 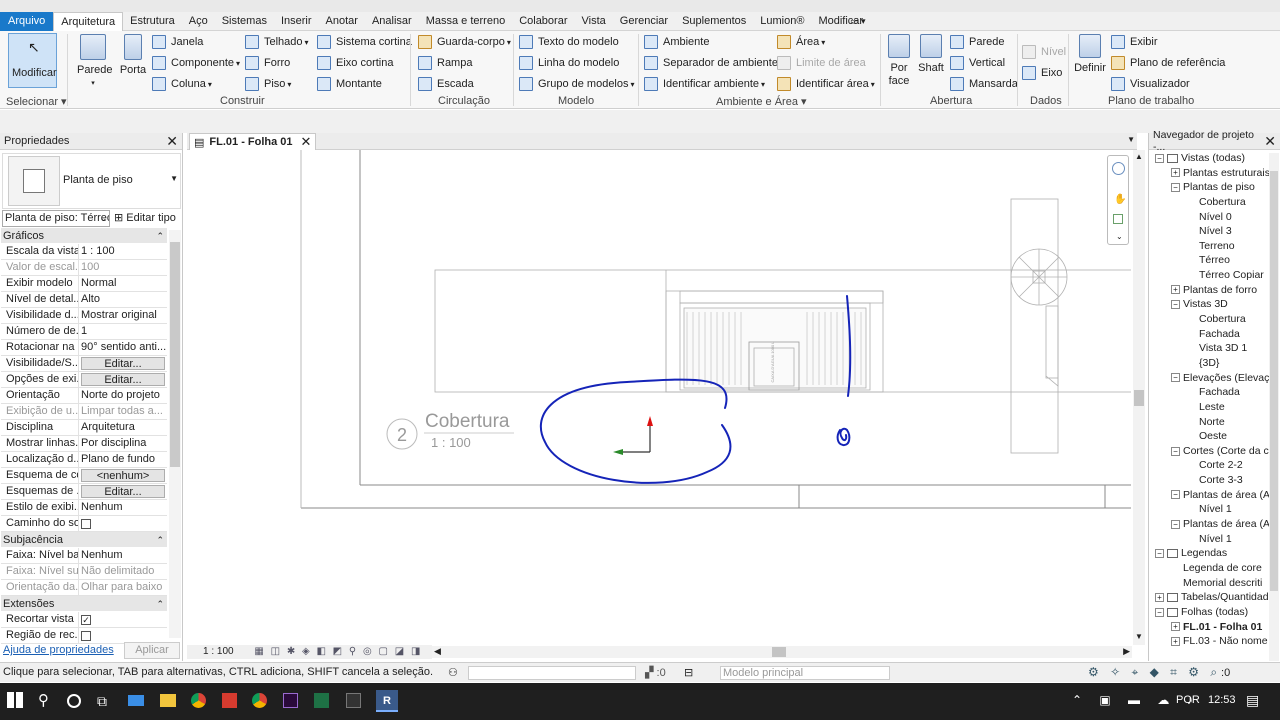 What do you see at coordinates (465, 21) in the screenshot?
I see `tab-massa-e-terreno: Massa e terreno` at bounding box center [465, 21].